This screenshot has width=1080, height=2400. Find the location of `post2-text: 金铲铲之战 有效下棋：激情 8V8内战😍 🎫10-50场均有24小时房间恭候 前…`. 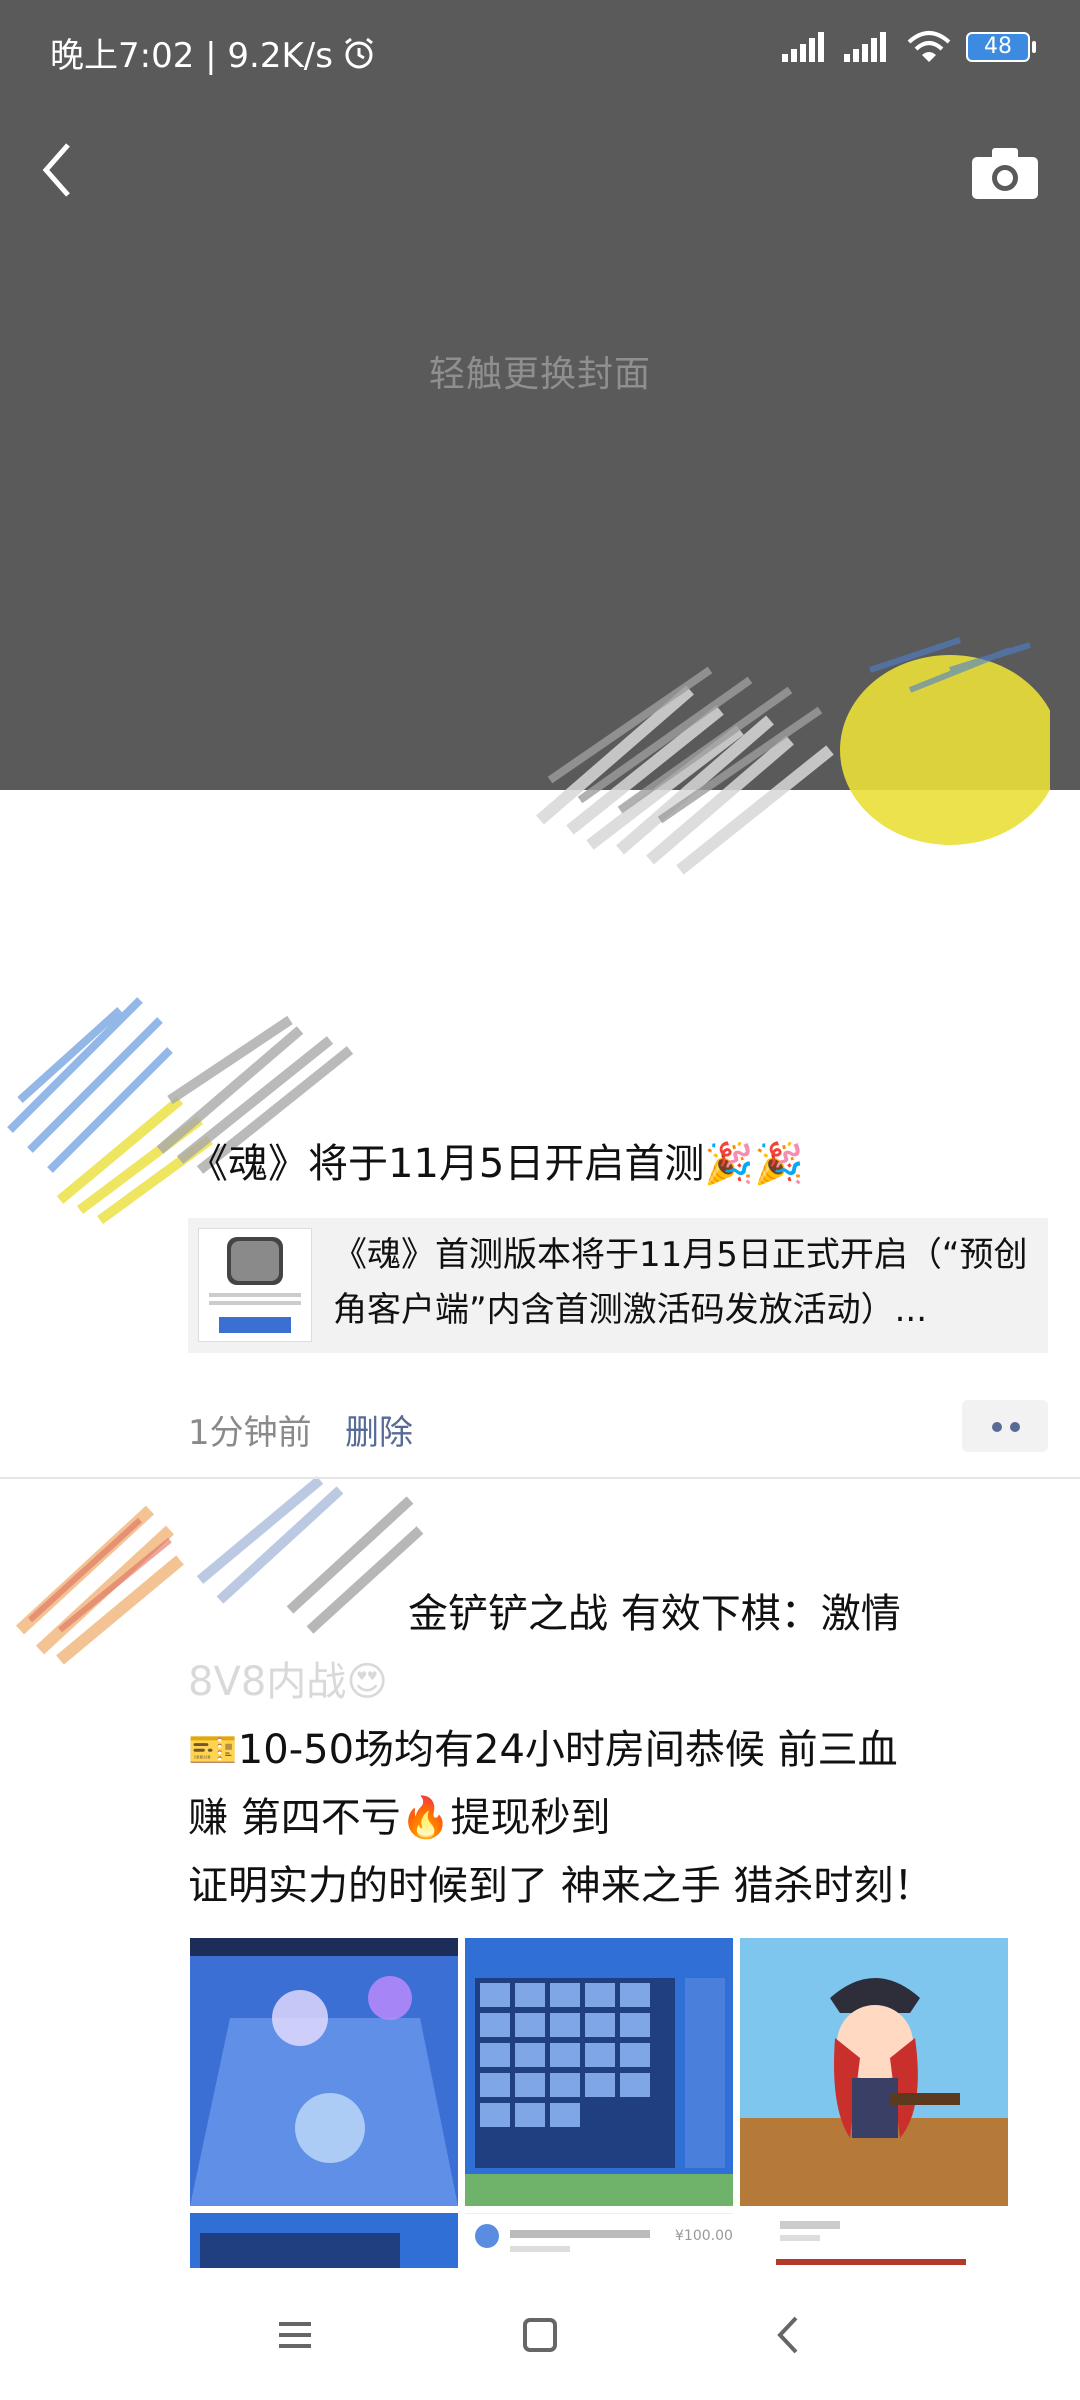

post2-text: 金铲铲之战 有效下棋：激情 8V8内战😍 🎫10-50场均有24小时房间恭候 前… is located at coordinates (618, 1750).